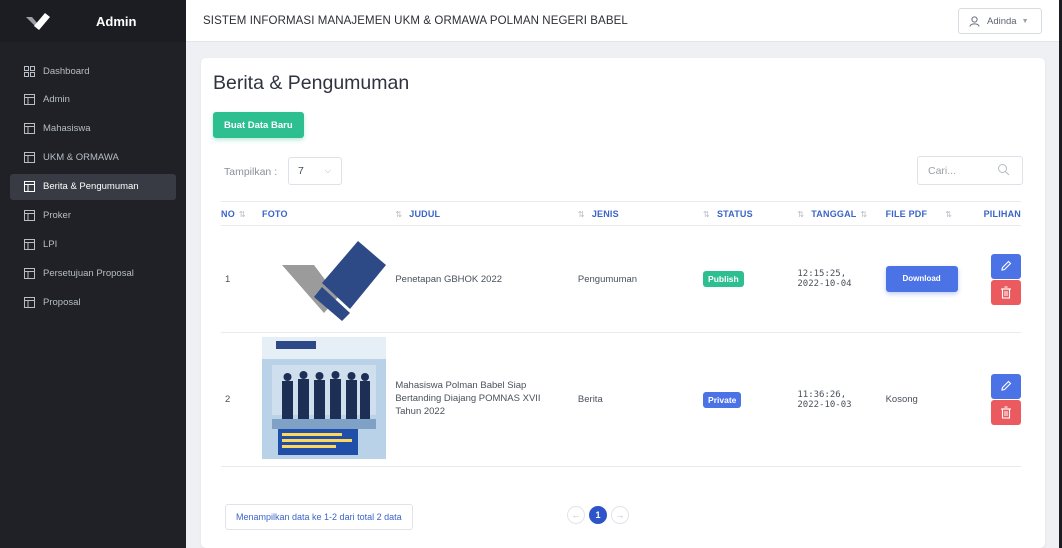 Image resolution: width=1062 pixels, height=548 pixels. What do you see at coordinates (315, 171) in the screenshot?
I see `show-entries-select: 7 ⌵` at bounding box center [315, 171].